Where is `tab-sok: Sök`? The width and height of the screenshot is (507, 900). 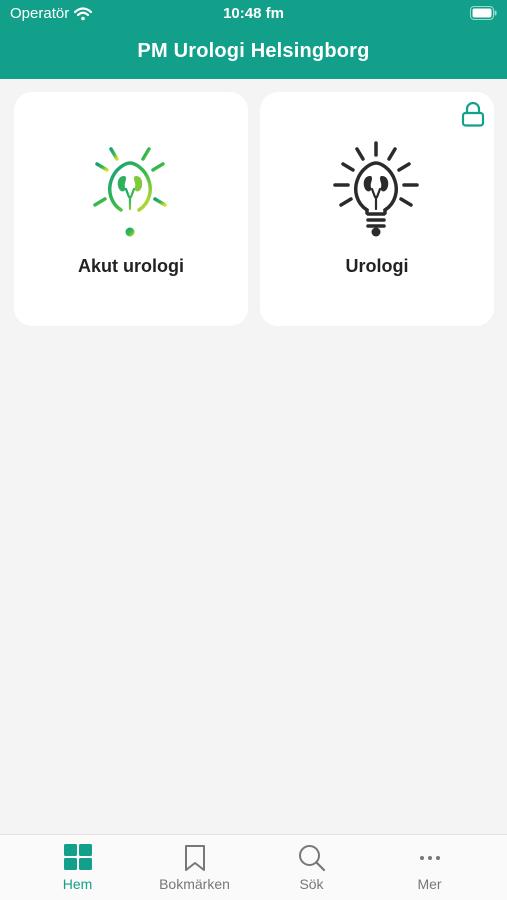 tab-sok: Sök is located at coordinates (311, 867).